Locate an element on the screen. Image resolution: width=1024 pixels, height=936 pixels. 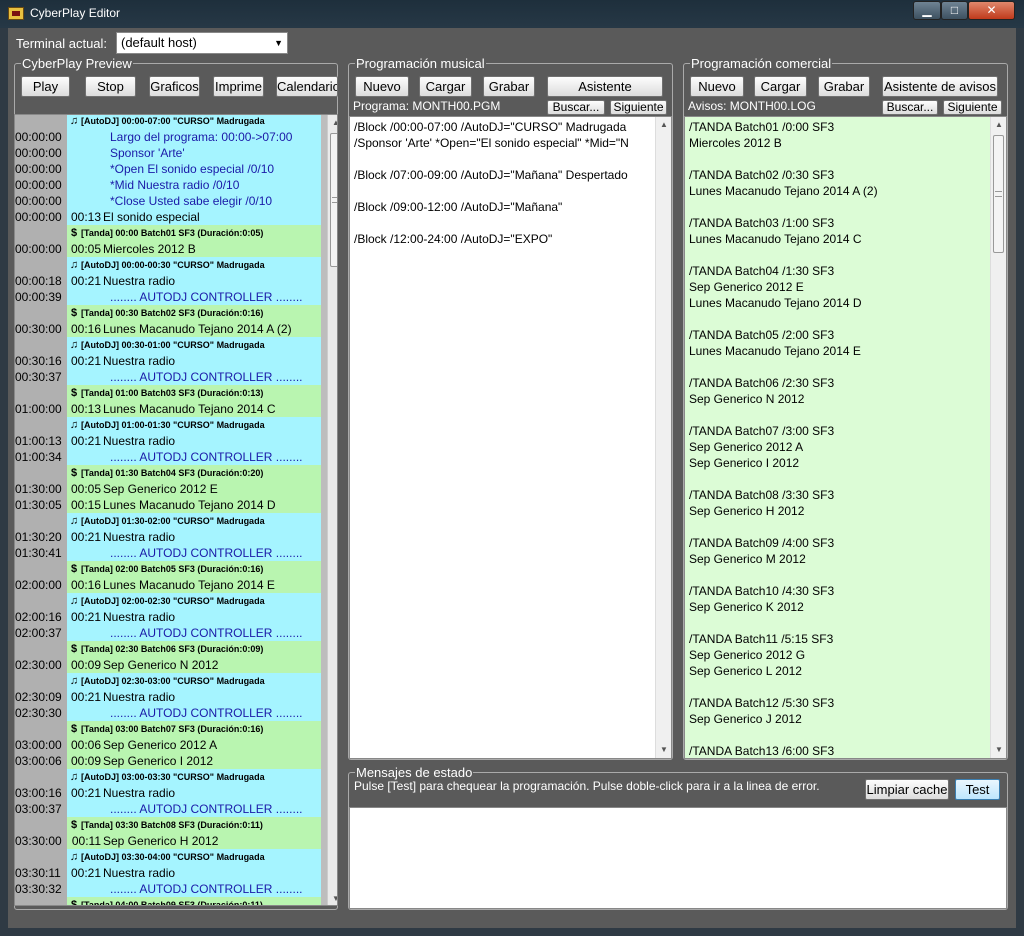
musical-nuevo-button: Nuevo is located at coordinates (382, 86).